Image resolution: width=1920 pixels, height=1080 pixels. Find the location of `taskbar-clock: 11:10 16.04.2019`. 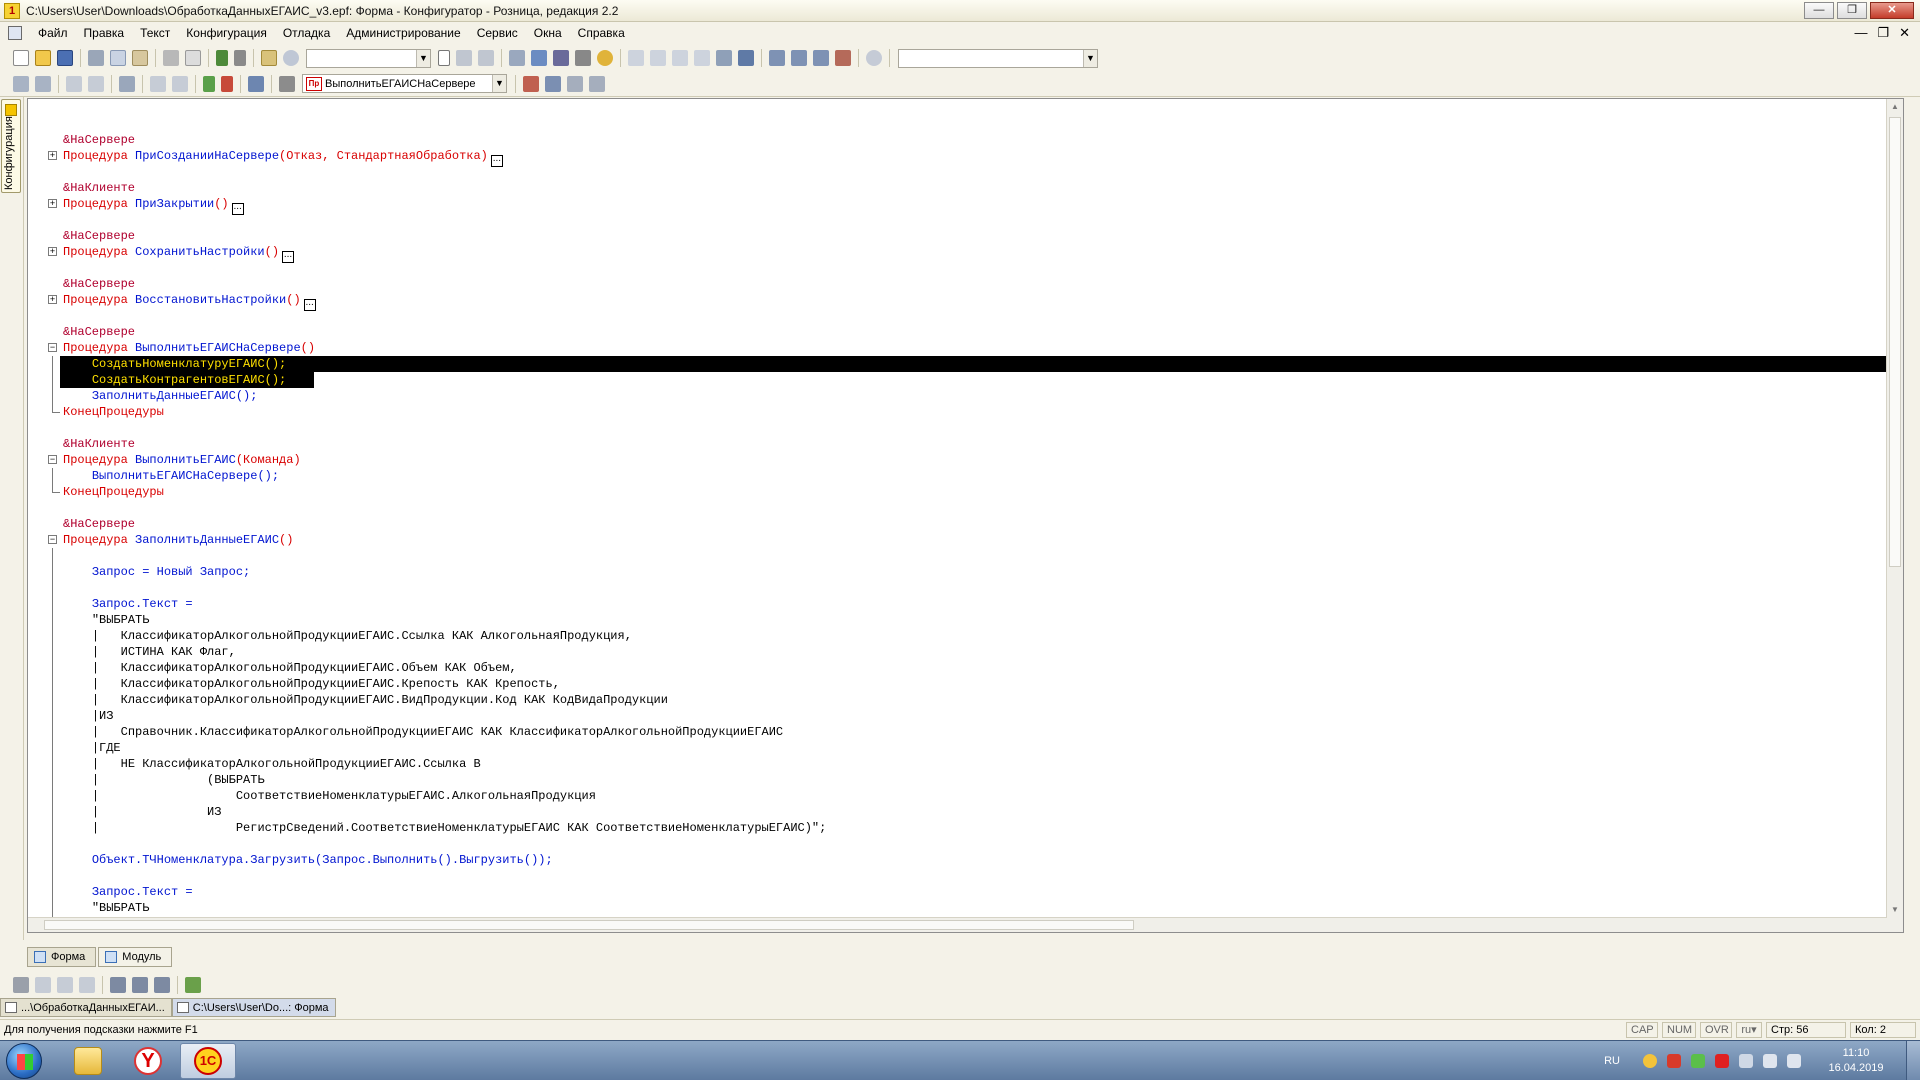

taskbar-clock: 11:10 16.04.2019 is located at coordinates (1856, 1061).